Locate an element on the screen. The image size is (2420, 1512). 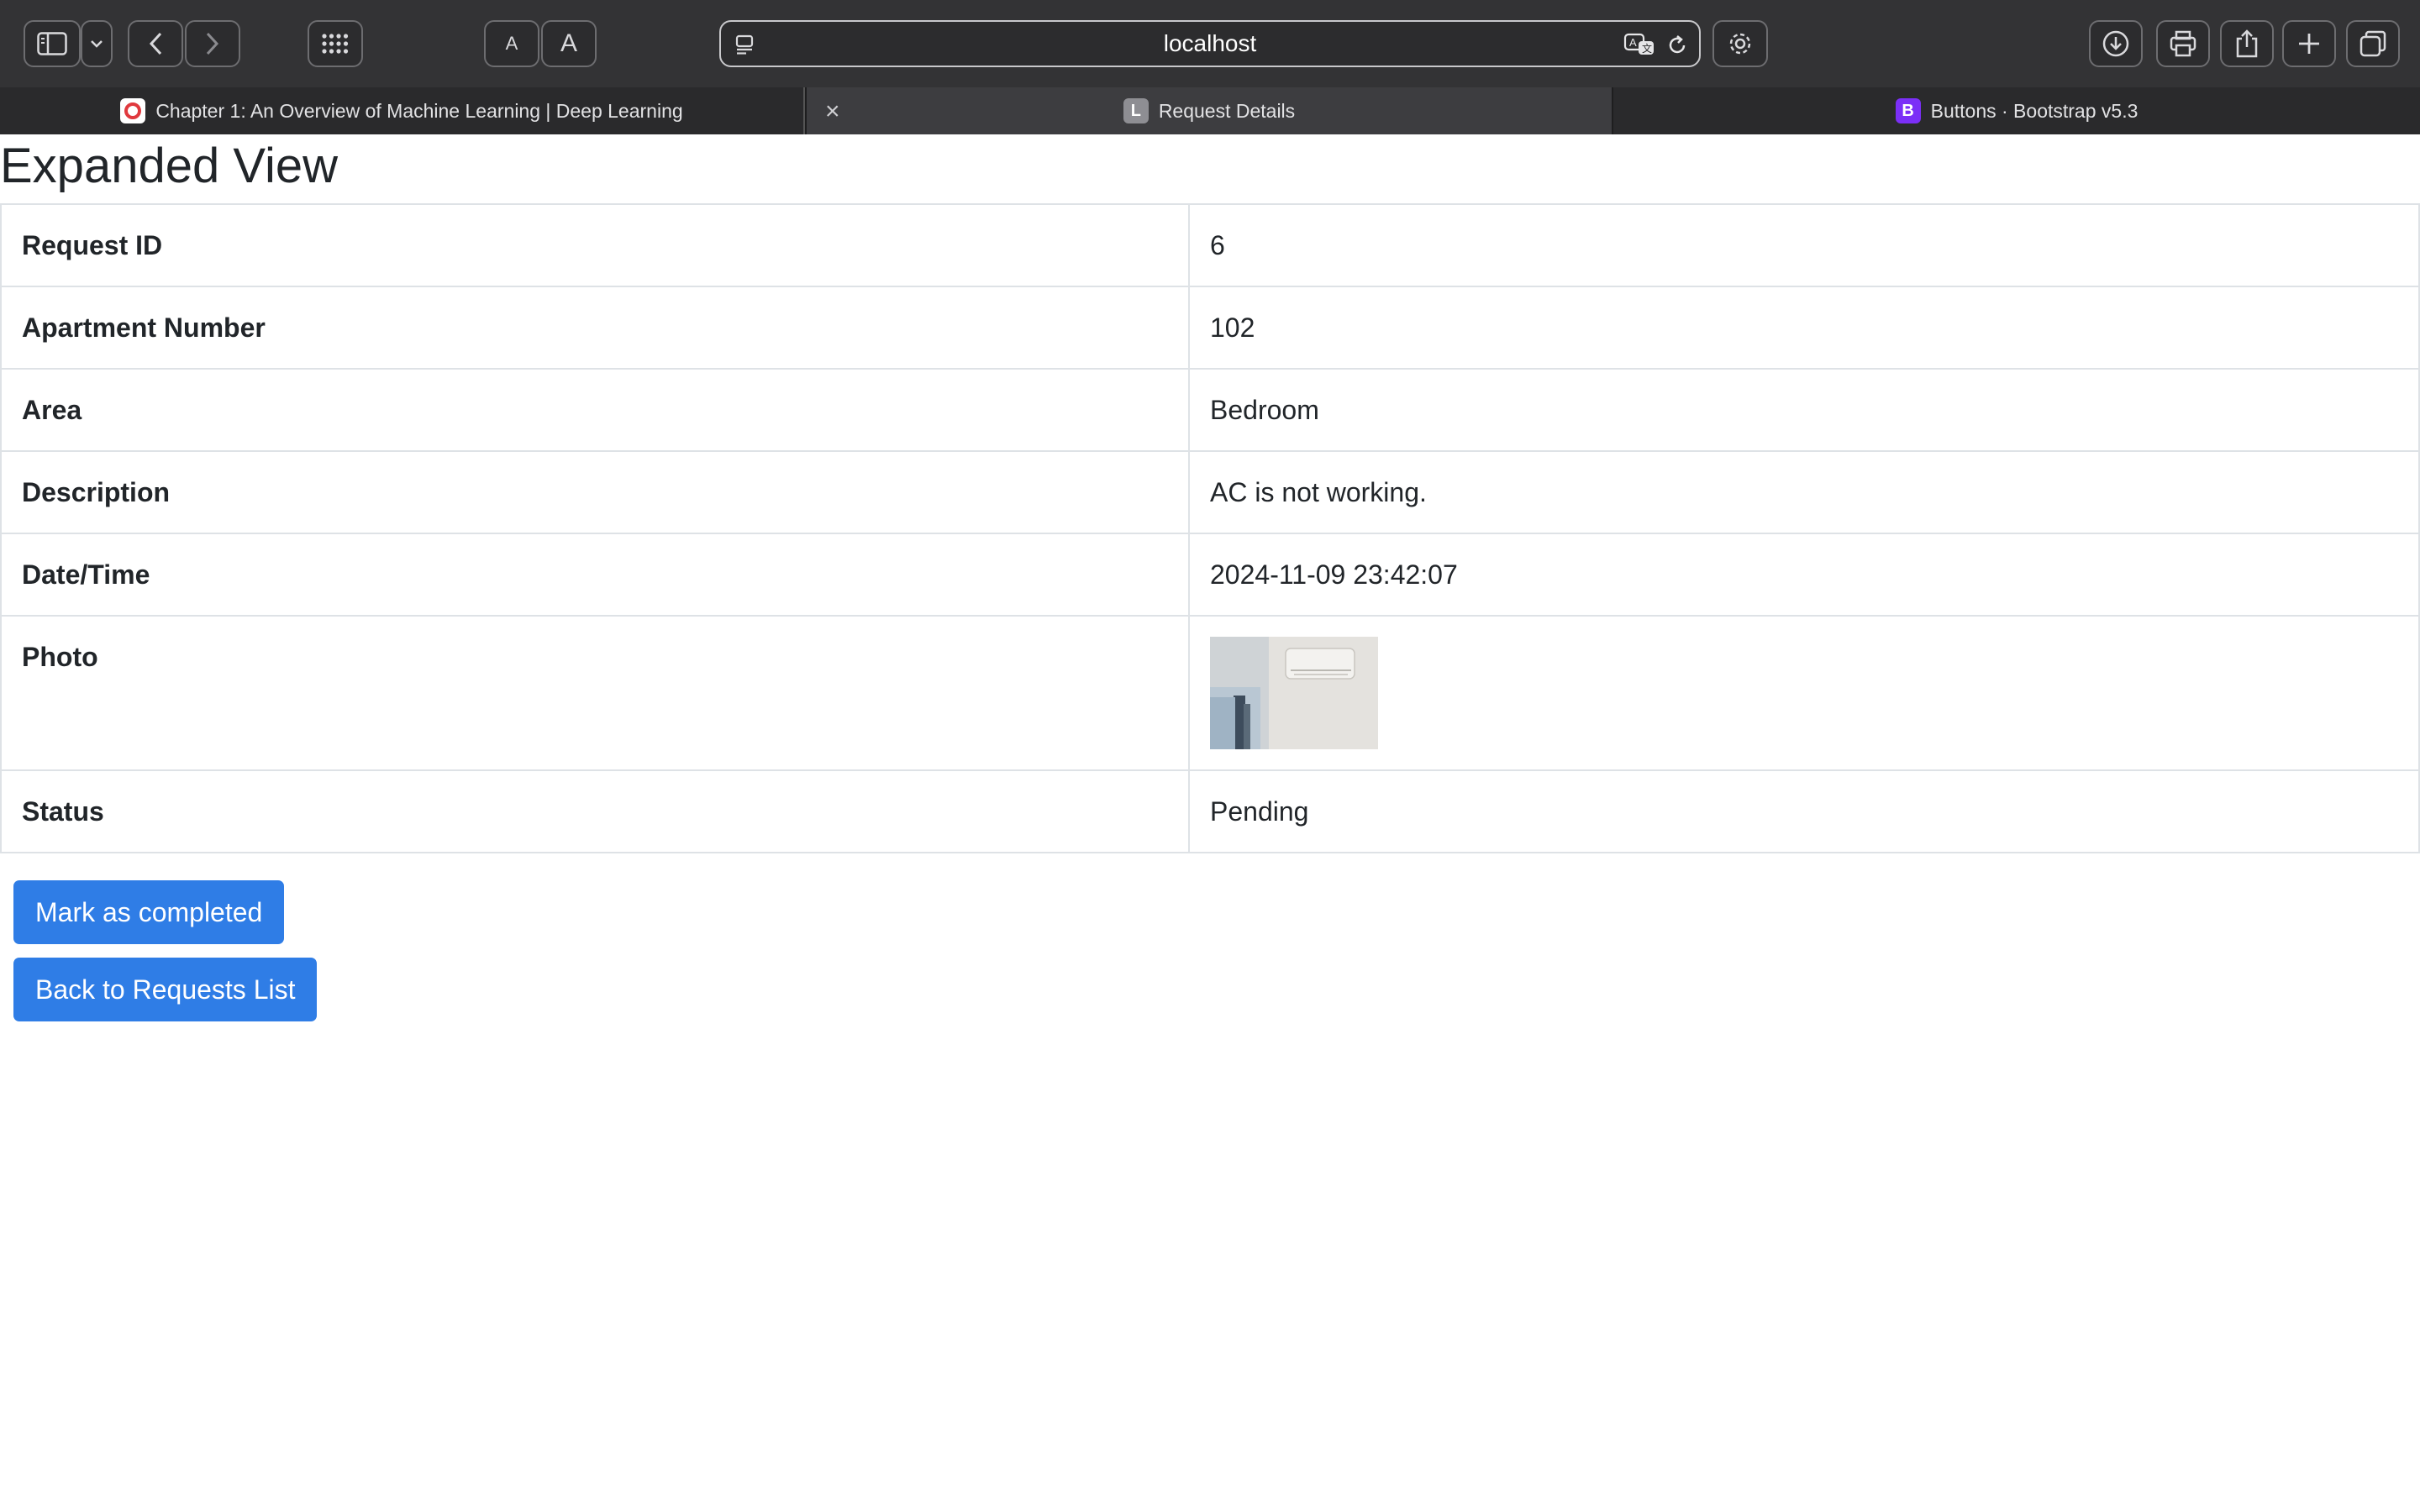
chevron-left-icon is located at coordinates (155, 43).